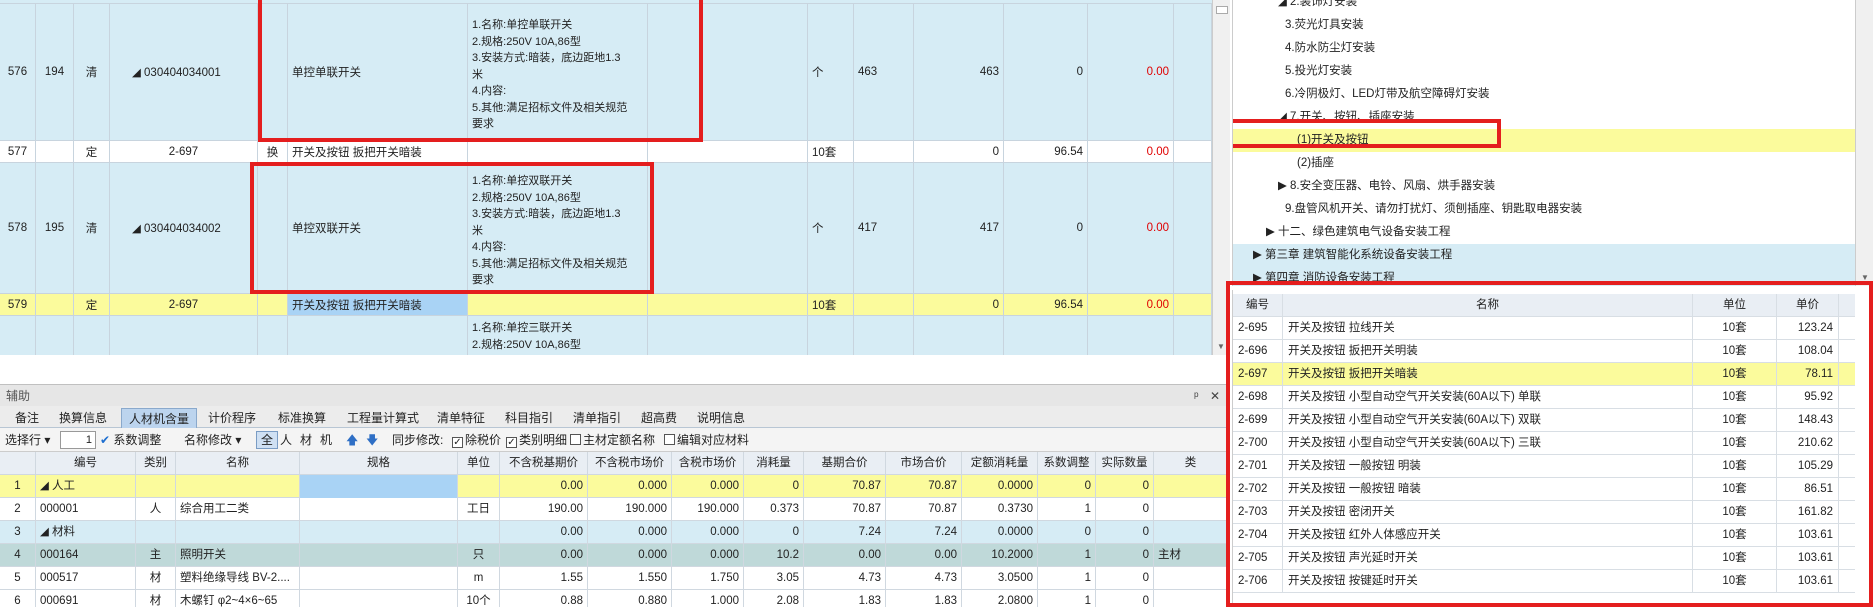 The image size is (1873, 607). I want to click on quota-row: 2-702 开关及按钮 一般按钮 暗装 10套 86.51, so click(1544, 489).